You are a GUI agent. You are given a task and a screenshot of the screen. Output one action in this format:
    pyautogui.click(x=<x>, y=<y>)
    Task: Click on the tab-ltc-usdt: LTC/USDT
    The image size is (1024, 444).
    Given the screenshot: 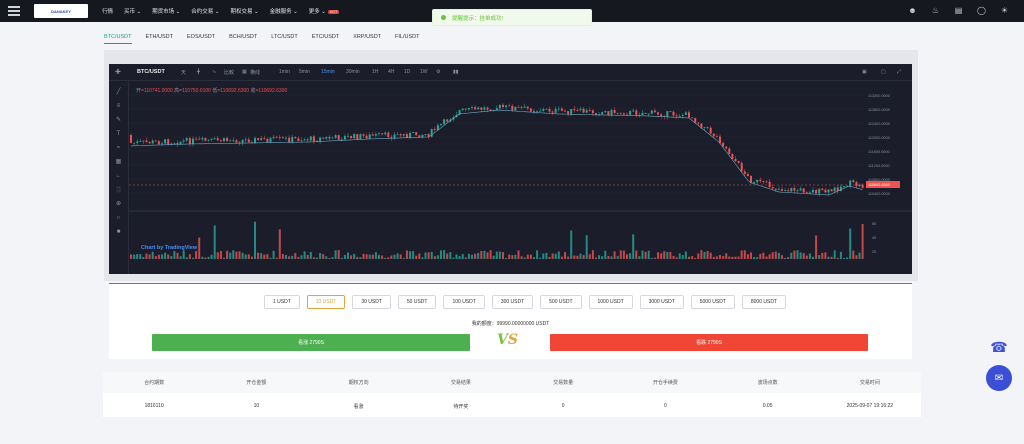 What is the action you would take?
    pyautogui.click(x=284, y=39)
    